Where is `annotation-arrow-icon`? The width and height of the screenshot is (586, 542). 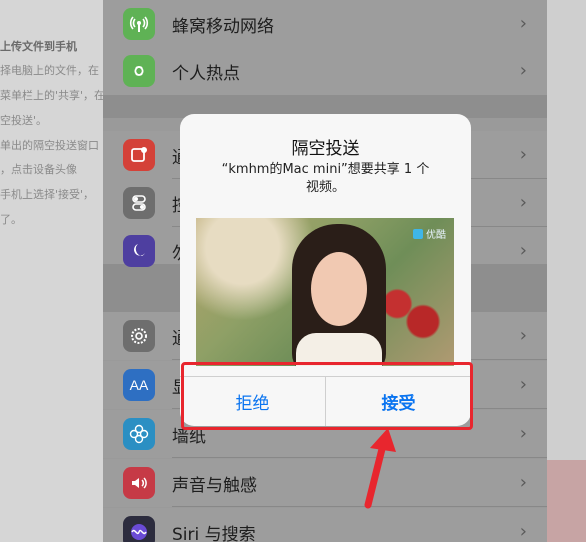 annotation-arrow-icon is located at coordinates (380, 468).